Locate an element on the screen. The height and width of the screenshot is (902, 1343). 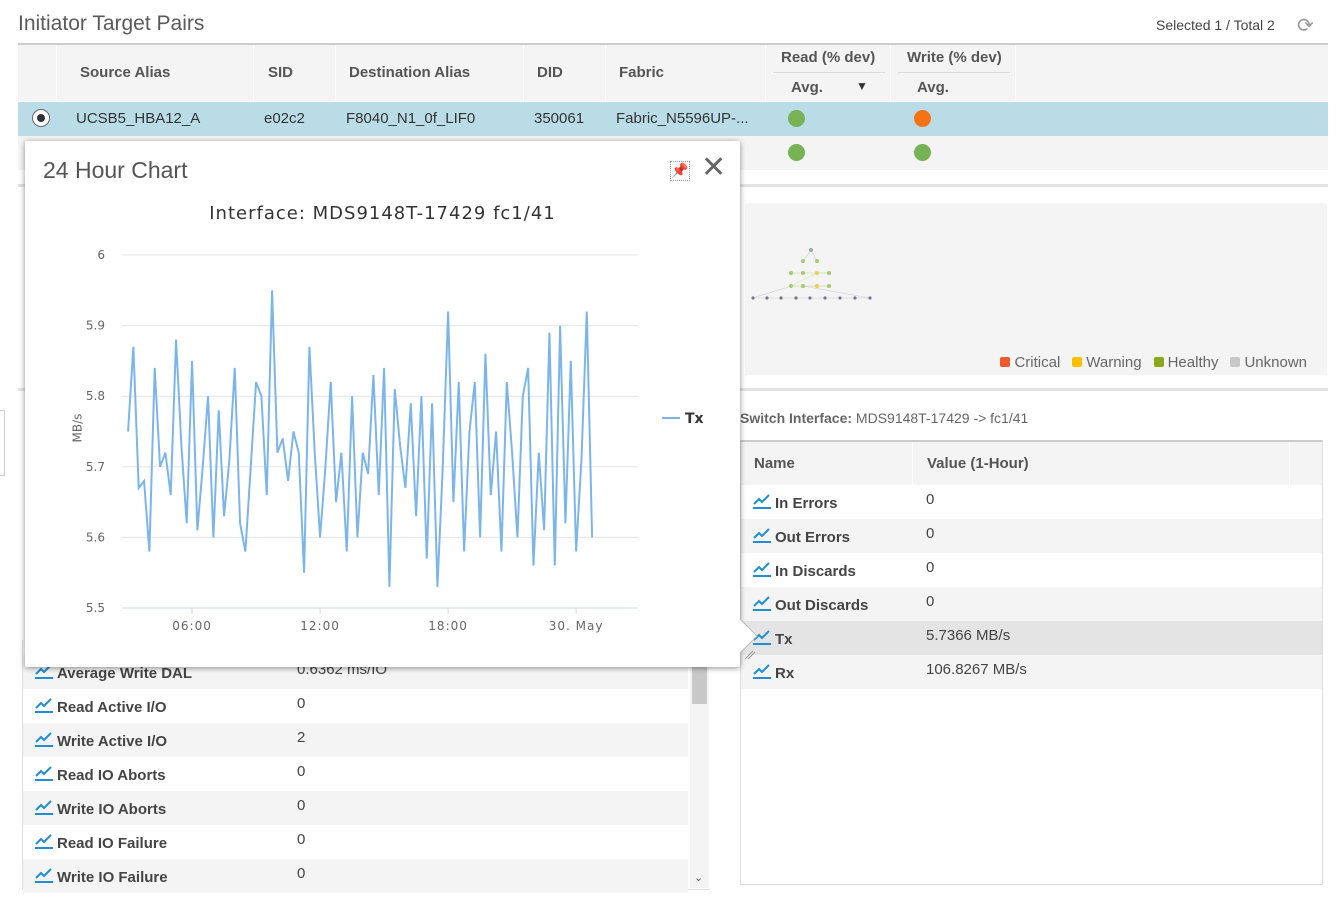
column-read-avg: Avg. is located at coordinates (807, 87).